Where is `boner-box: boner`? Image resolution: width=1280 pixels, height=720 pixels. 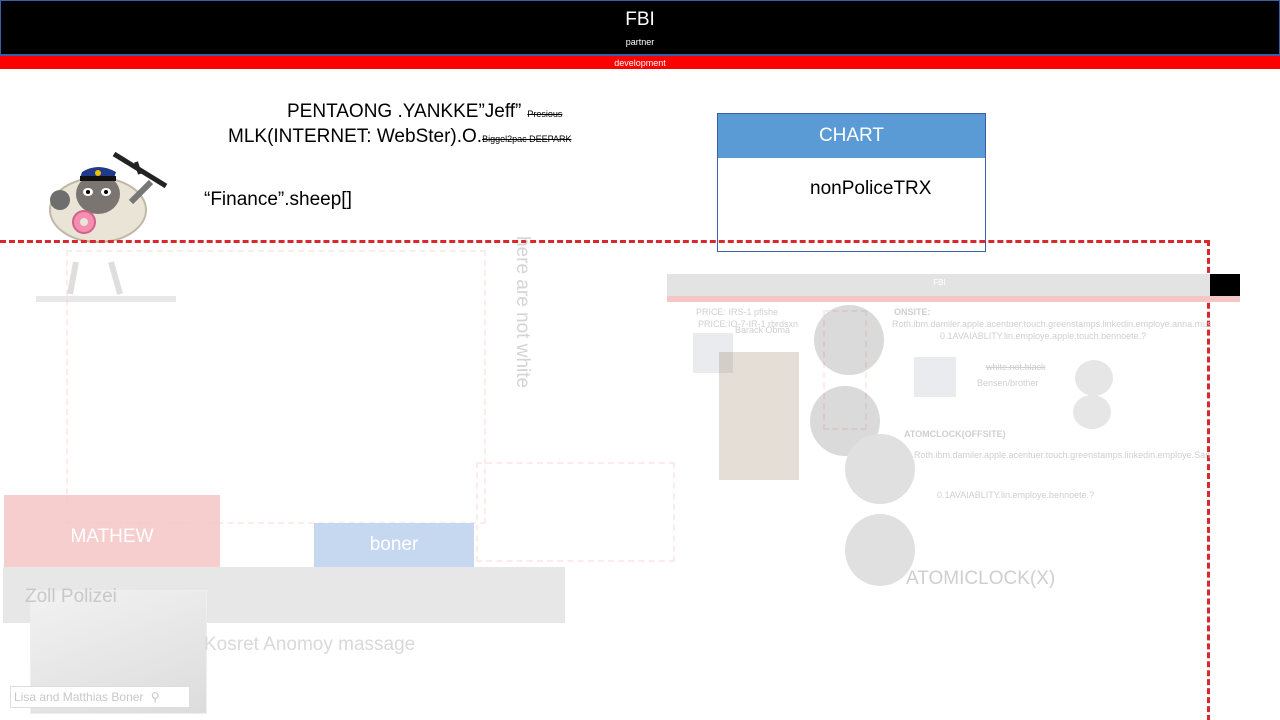 boner-box: boner is located at coordinates (394, 545).